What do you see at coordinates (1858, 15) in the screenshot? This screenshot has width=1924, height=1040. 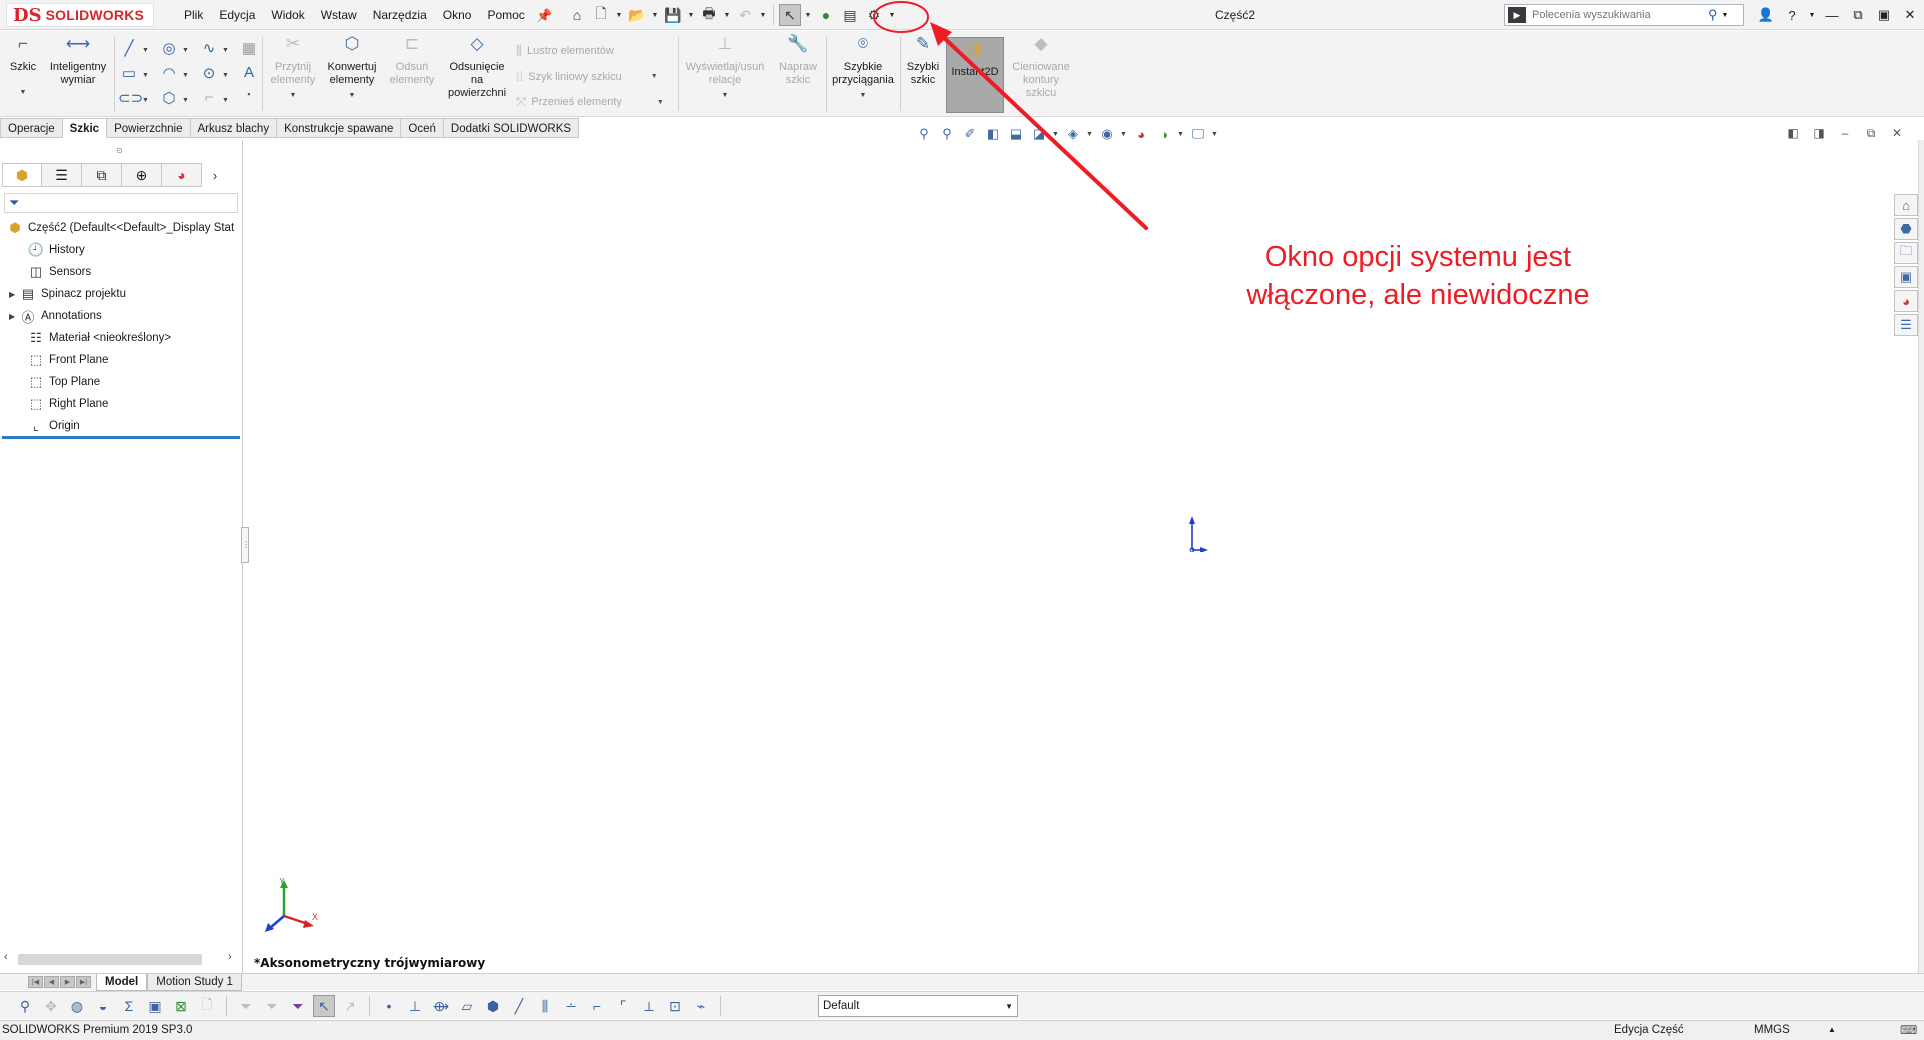 I see `restore-window-icon: ⧉` at bounding box center [1858, 15].